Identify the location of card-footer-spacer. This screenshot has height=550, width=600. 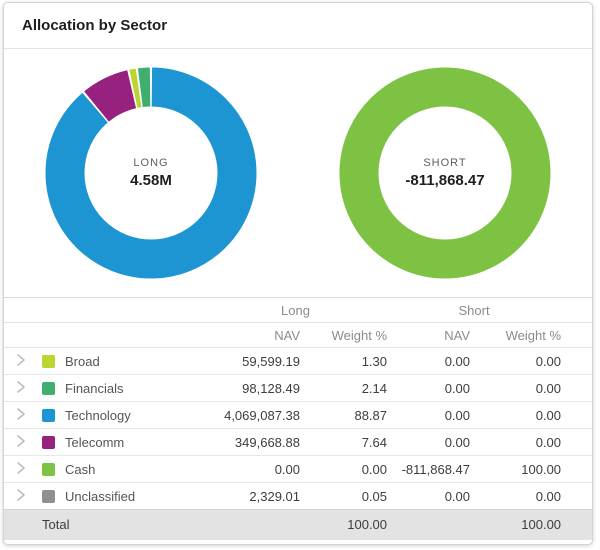
(298, 542).